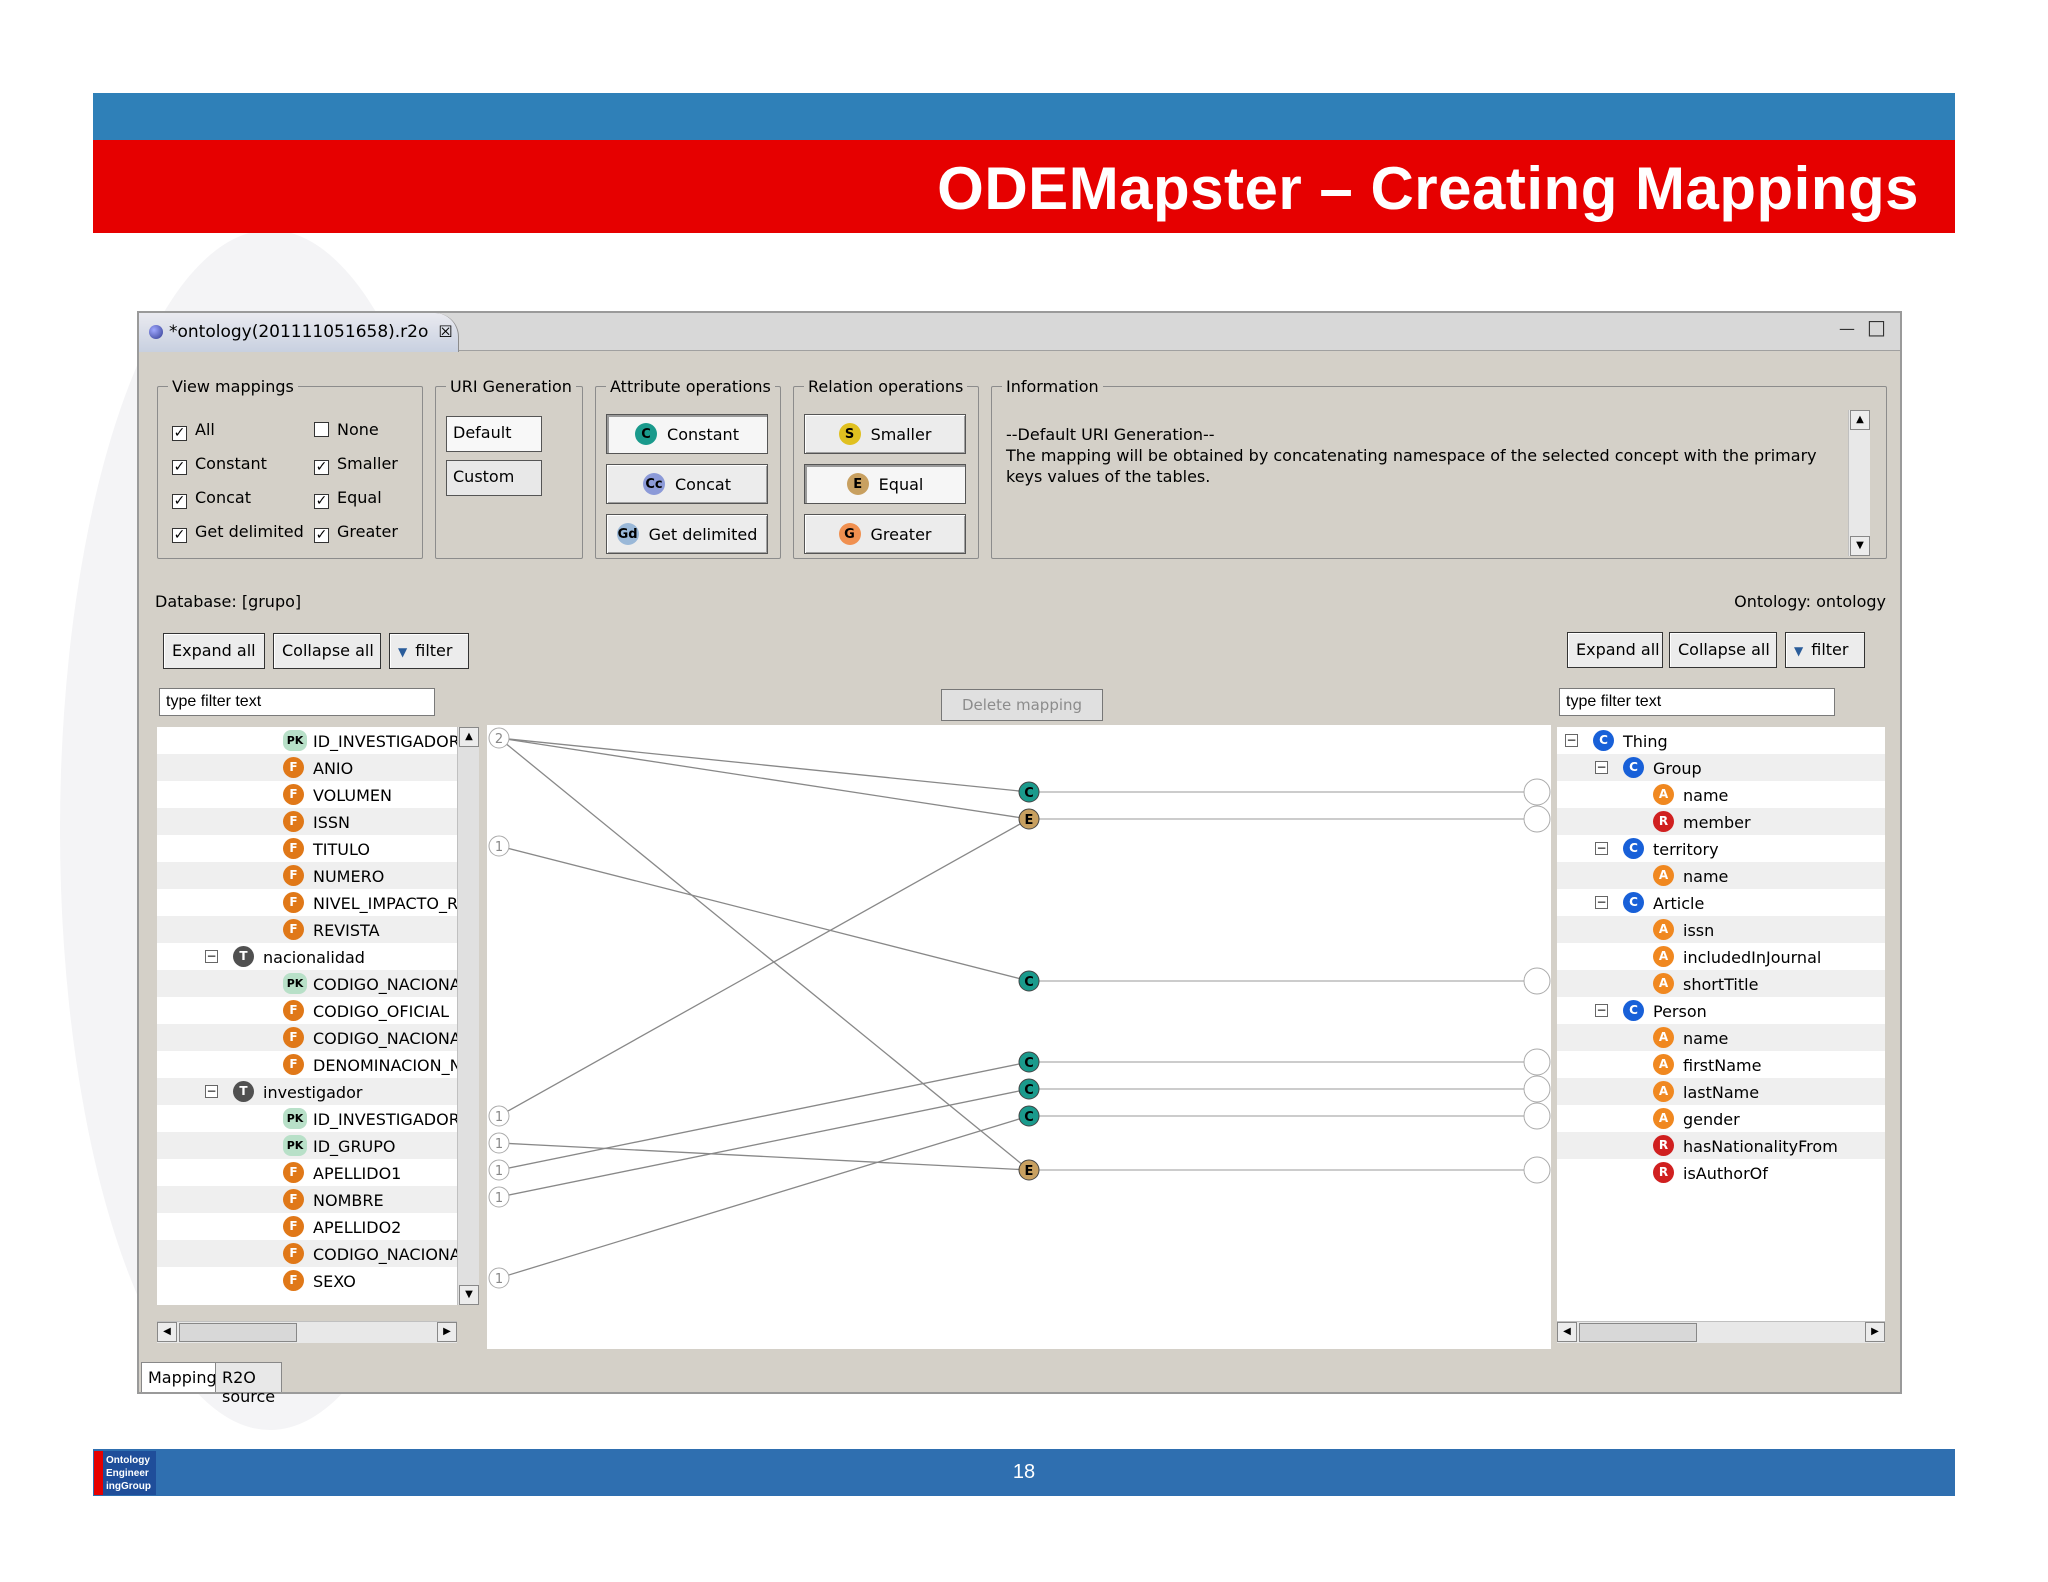  I want to click on onto-row: − Cterritory, so click(1721, 848).